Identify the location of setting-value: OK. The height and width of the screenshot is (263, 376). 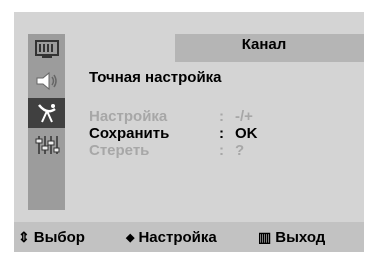
(246, 133).